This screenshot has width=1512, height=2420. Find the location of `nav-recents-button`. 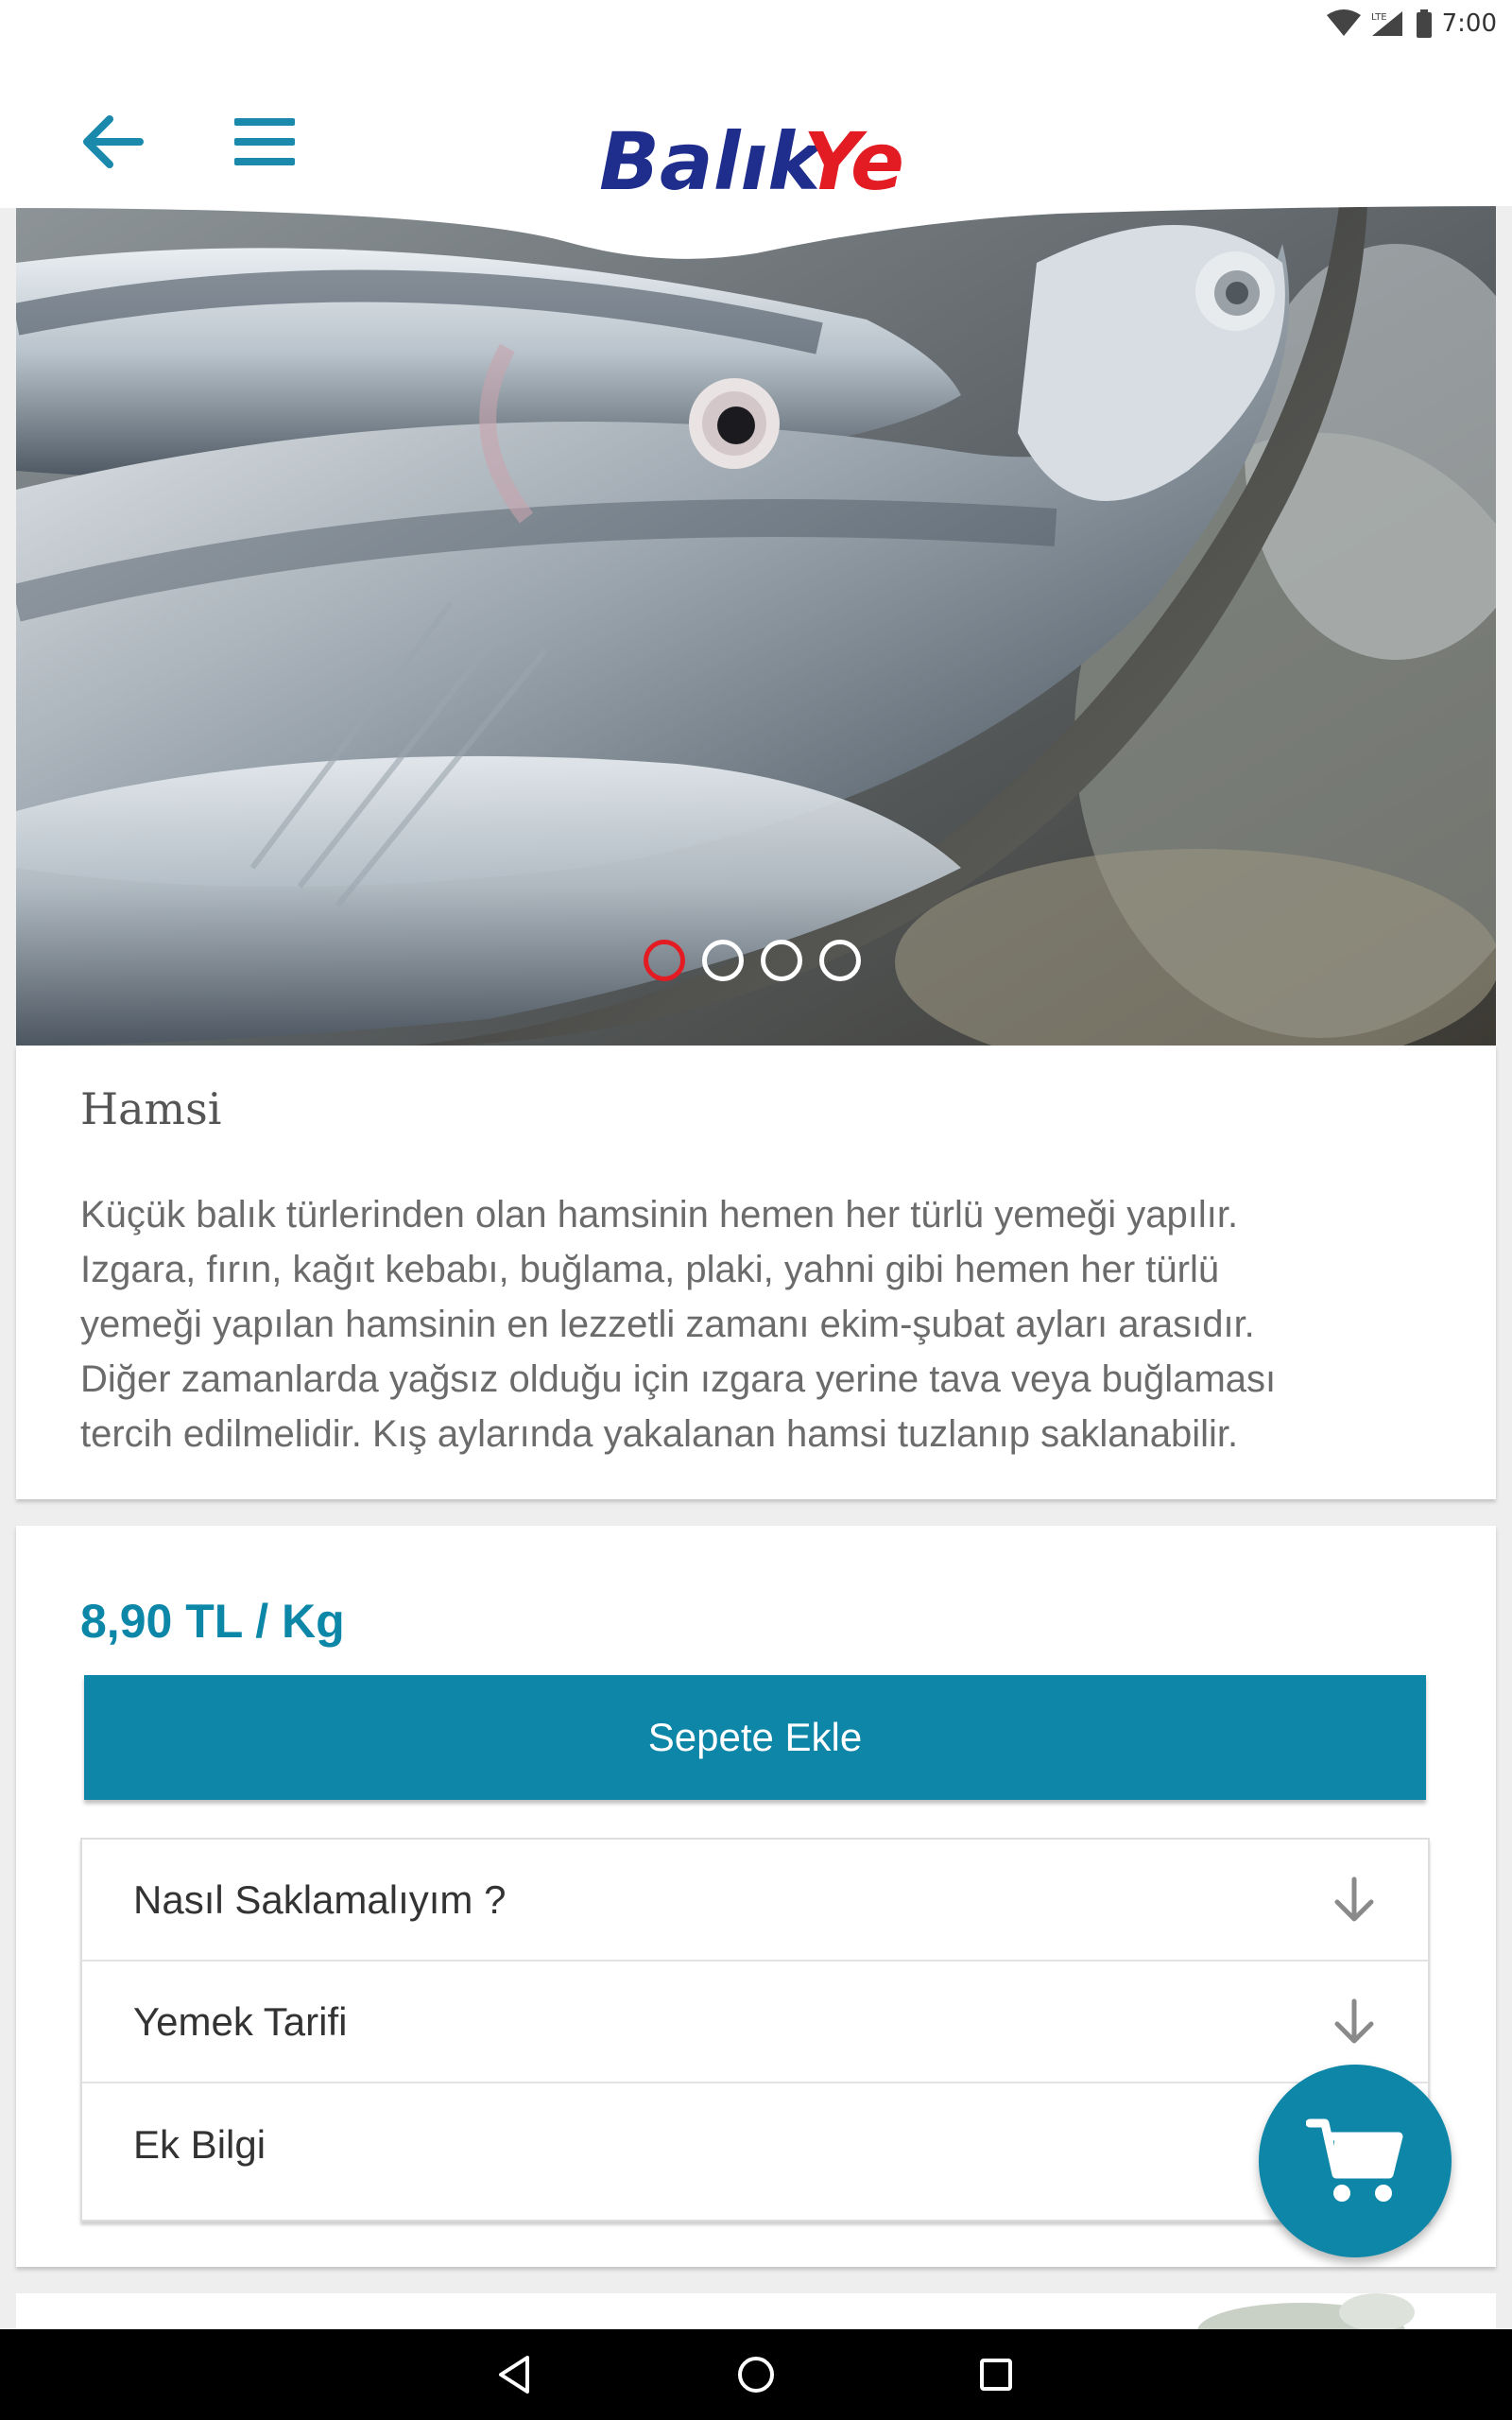

nav-recents-button is located at coordinates (996, 2374).